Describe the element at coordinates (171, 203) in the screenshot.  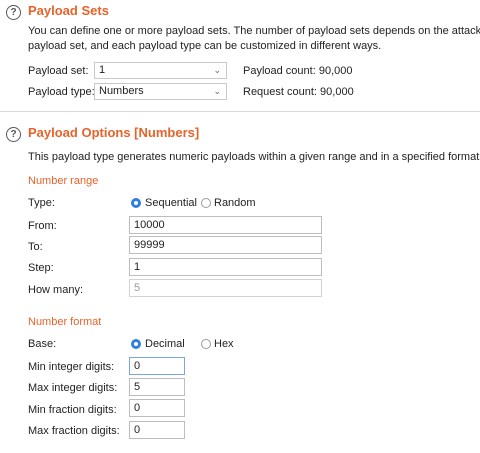
I see `sequential-label: Sequential` at that location.